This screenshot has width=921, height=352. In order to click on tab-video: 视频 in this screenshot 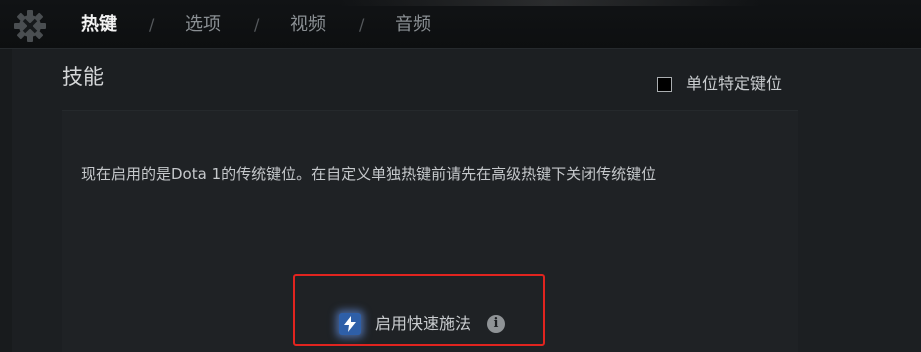, I will do `click(308, 25)`.